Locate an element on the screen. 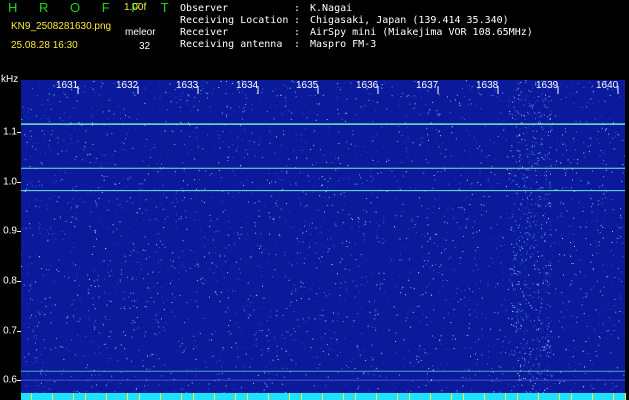 This screenshot has width=629, height=400. y-tick-label: 0.7 is located at coordinates (10, 330).